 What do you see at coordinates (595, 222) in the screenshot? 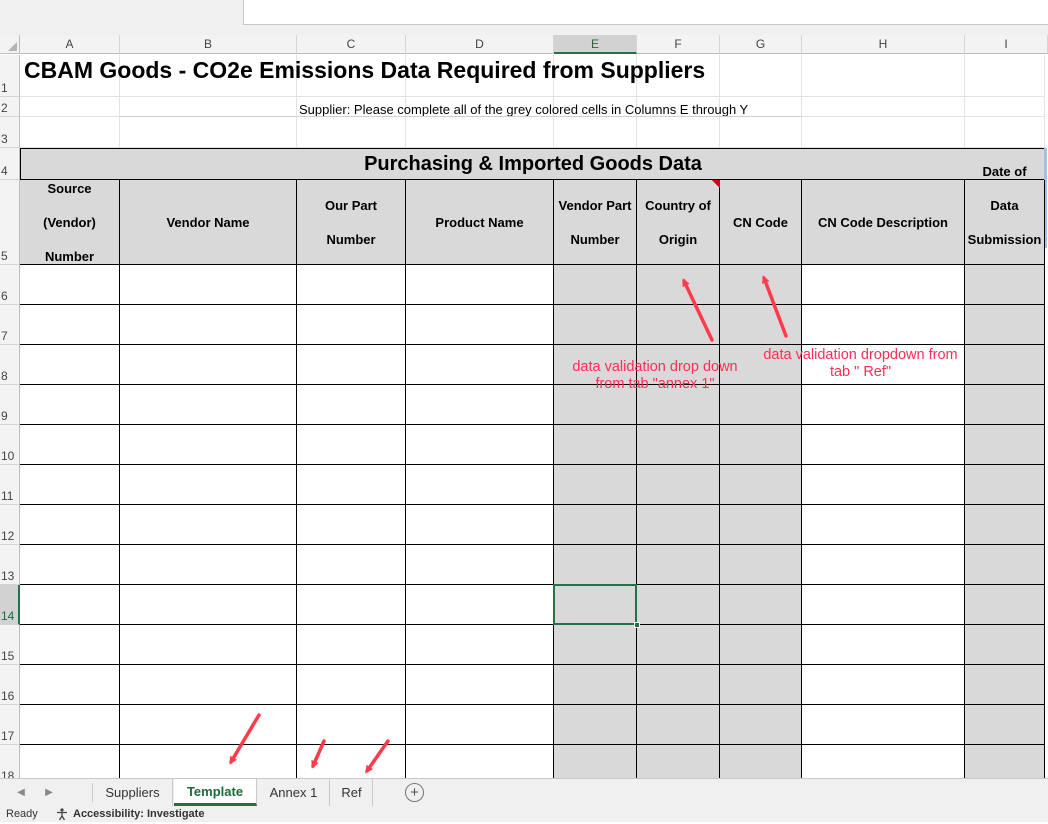
I see `column-title-e: Vendor Part Number` at bounding box center [595, 222].